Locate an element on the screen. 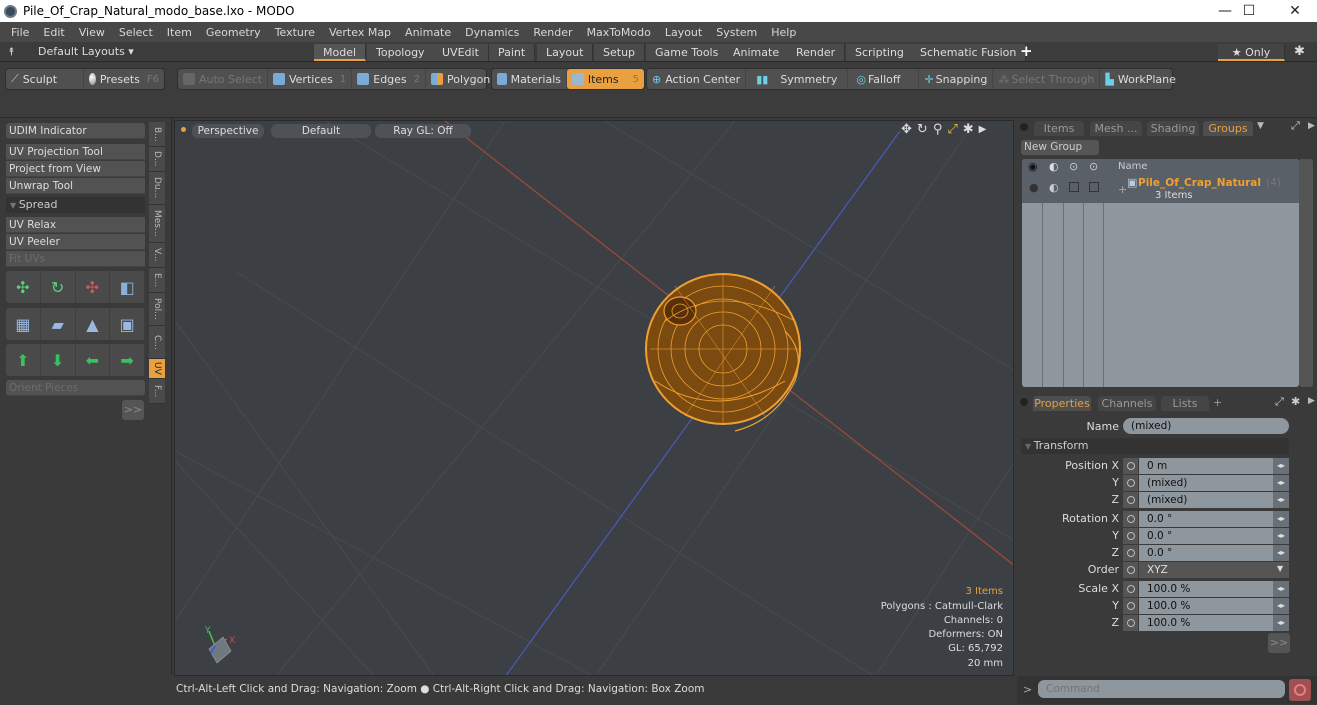  properties-menu-icon is located at coordinates (1024, 402).